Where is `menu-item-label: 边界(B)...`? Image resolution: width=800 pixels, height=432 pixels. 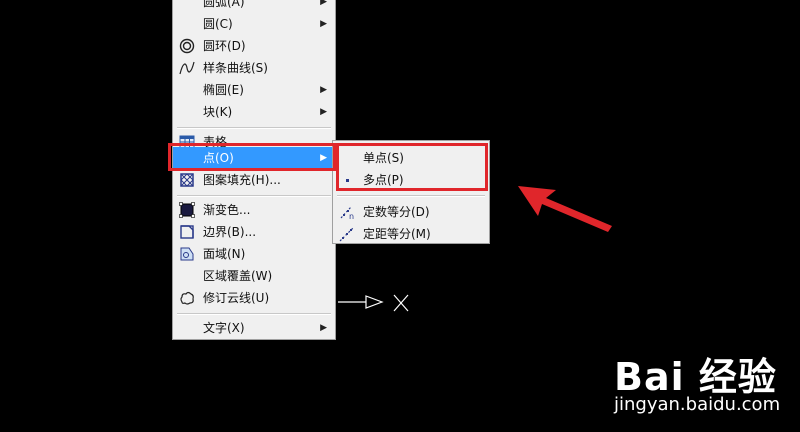
menu-item-label: 边界(B)... is located at coordinates (230, 232).